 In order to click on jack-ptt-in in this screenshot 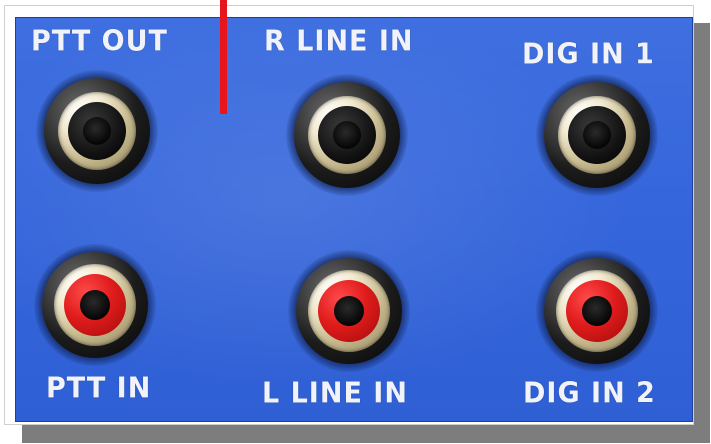, I will do `click(95, 305)`.